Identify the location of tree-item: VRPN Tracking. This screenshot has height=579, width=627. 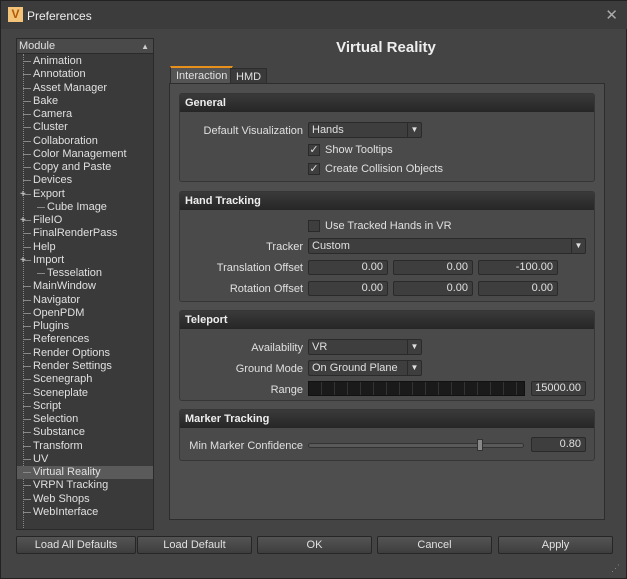
(85, 485).